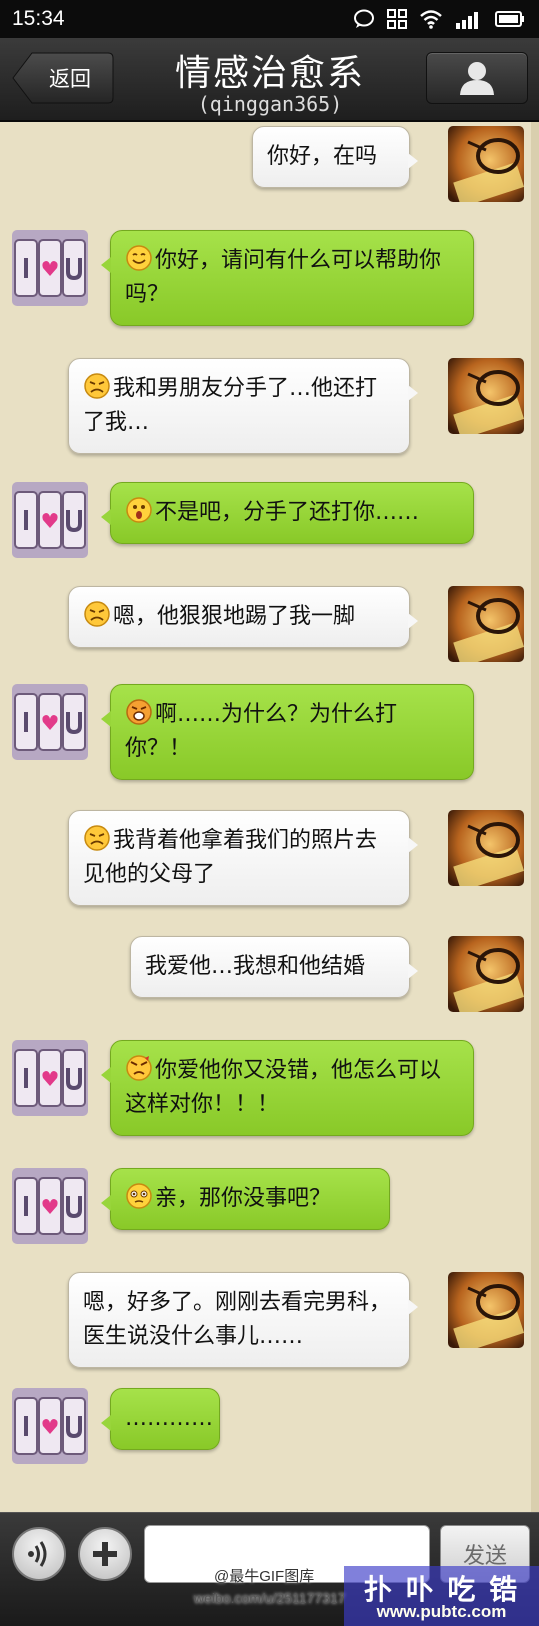 The height and width of the screenshot is (1626, 539). What do you see at coordinates (139, 1068) in the screenshot?
I see `angry-emoji-icon` at bounding box center [139, 1068].